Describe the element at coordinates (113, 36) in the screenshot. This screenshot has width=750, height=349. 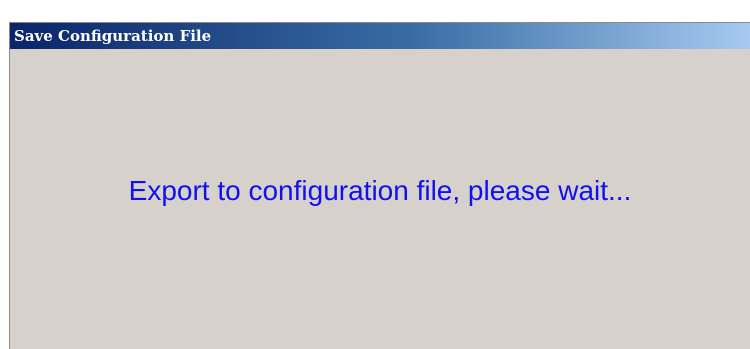
I see `dialog-title: Save Configuration File` at that location.